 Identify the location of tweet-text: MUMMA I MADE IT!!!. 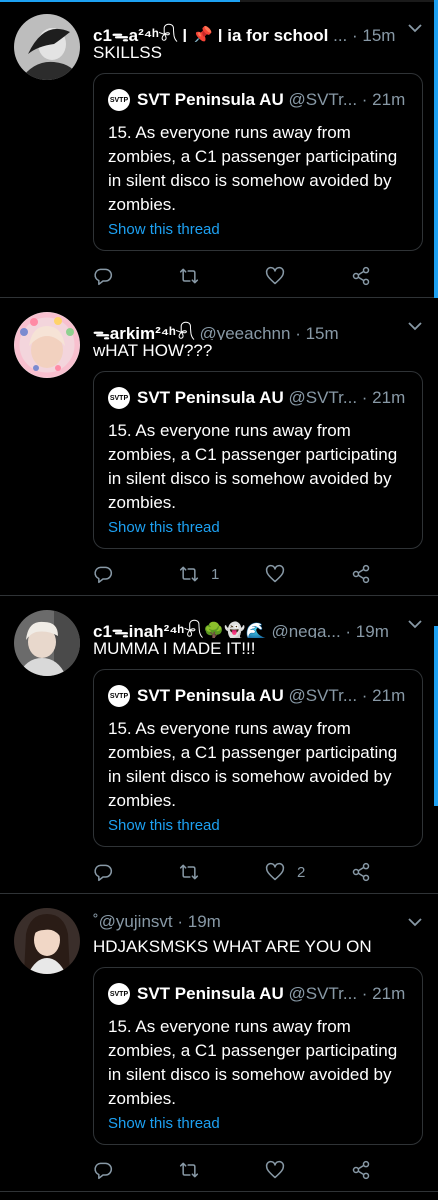
(174, 648).